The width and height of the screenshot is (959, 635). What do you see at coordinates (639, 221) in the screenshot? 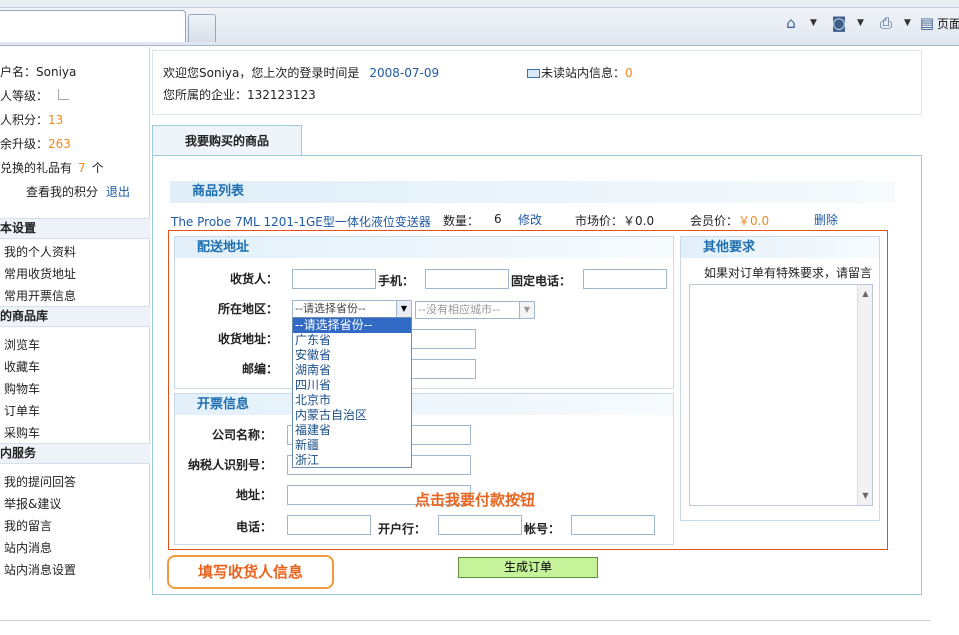
I see `market-price-value: ￥0.0` at bounding box center [639, 221].